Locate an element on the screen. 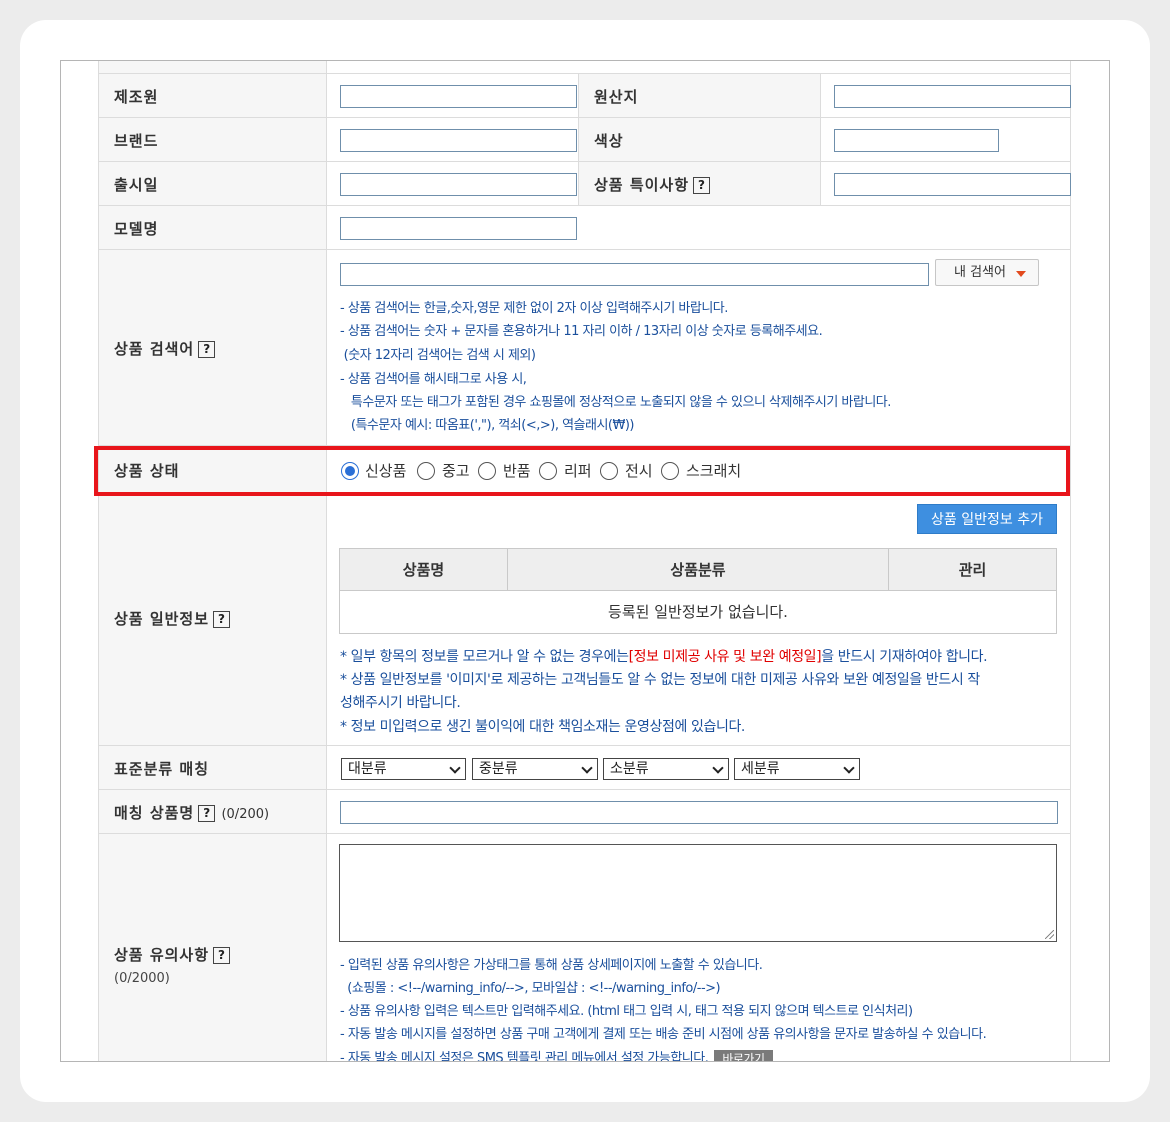 This screenshot has width=1170, height=1122. caution-textarea is located at coordinates (698, 893).